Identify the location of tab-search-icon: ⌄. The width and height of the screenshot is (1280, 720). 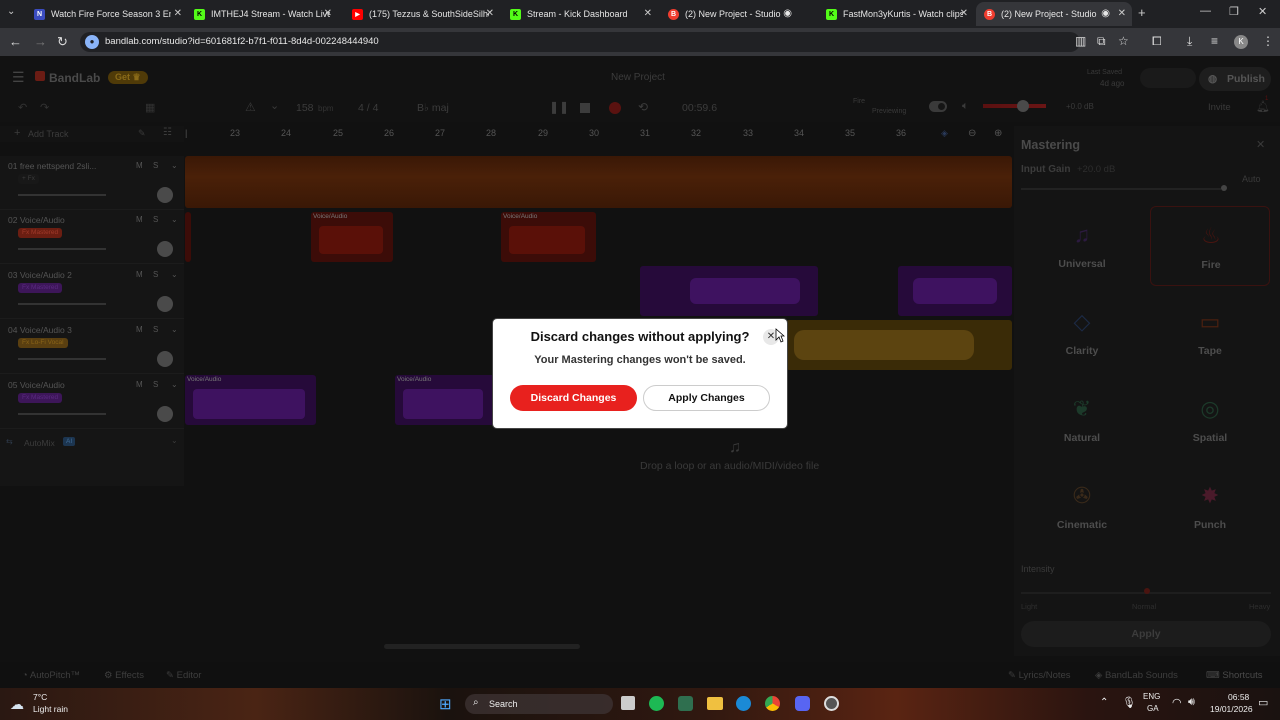
(11, 11).